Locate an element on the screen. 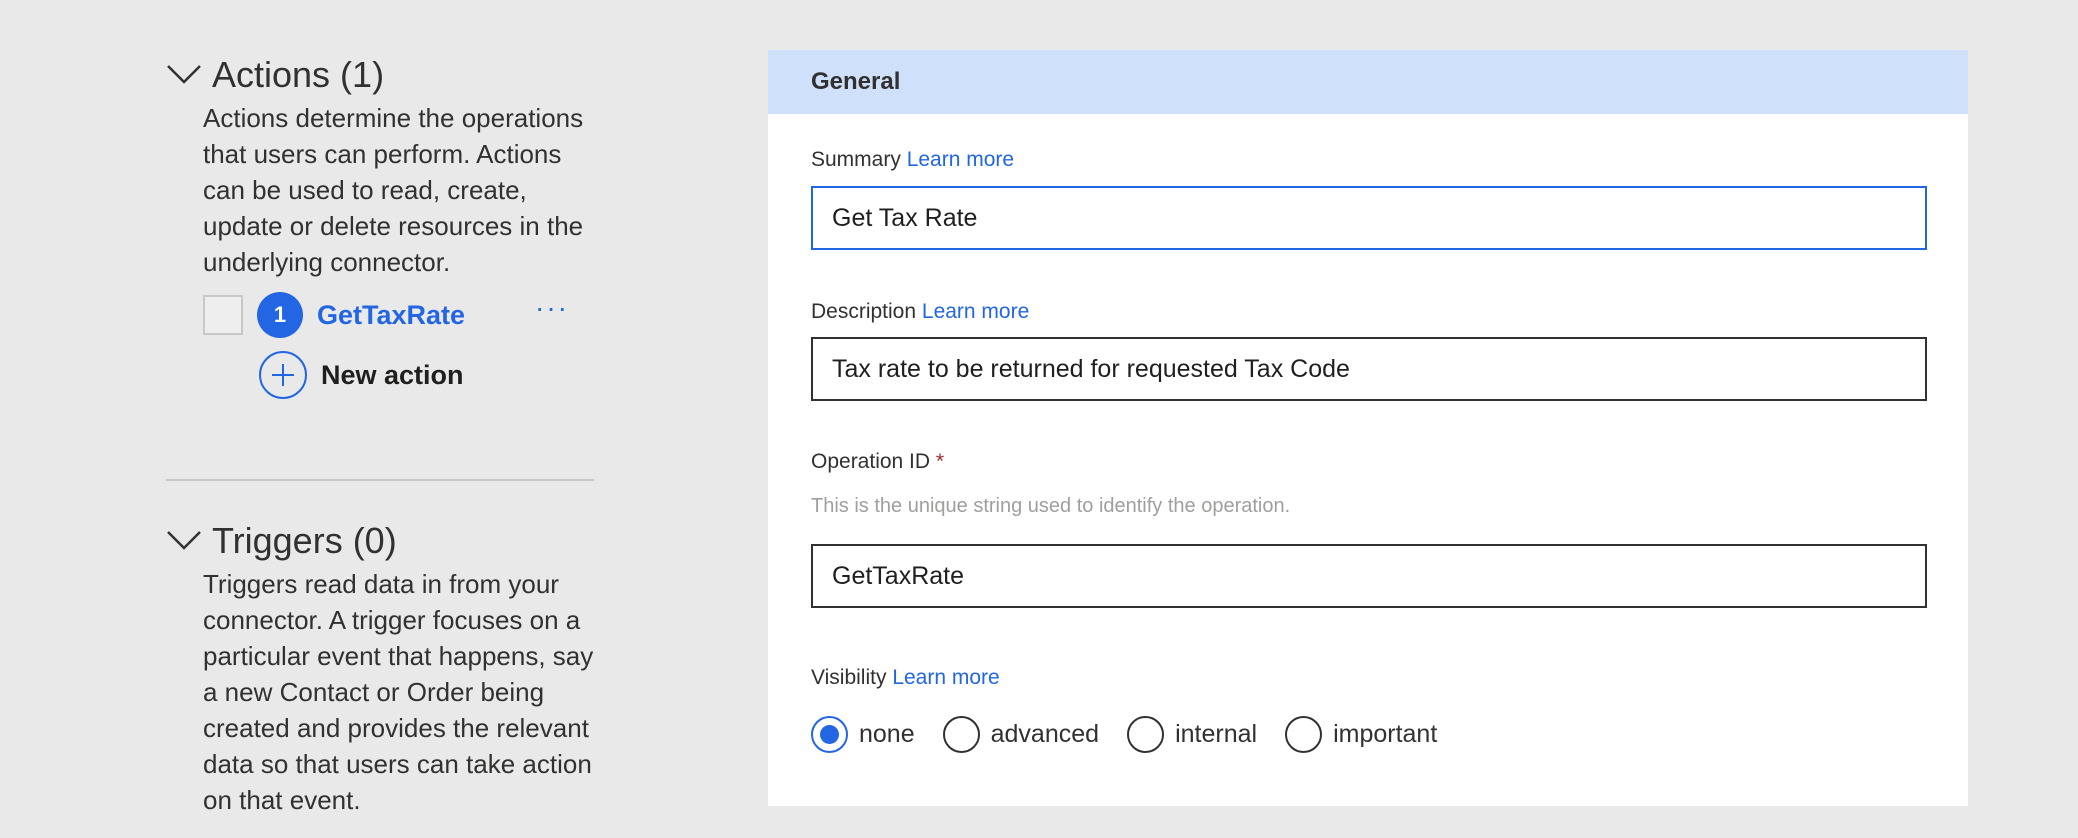 Image resolution: width=2078 pixels, height=838 pixels. summary-input is located at coordinates (1369, 218).